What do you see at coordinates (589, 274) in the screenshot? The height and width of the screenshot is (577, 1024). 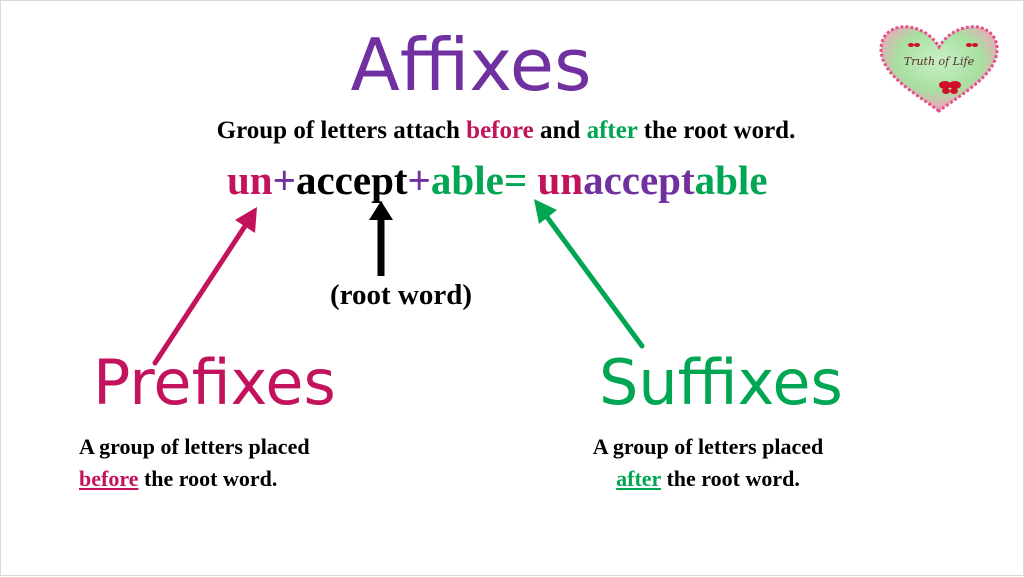 I see `suffix-arrow` at bounding box center [589, 274].